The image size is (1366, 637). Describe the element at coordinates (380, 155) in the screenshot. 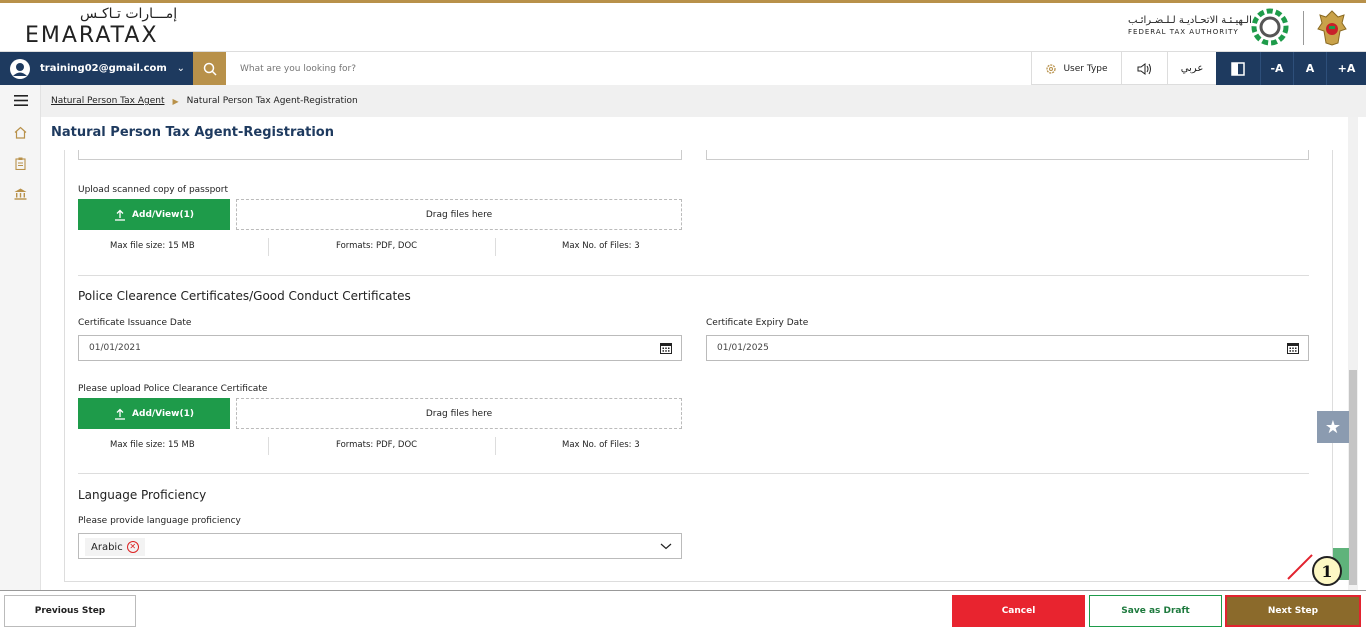

I see `previous-field-left` at that location.